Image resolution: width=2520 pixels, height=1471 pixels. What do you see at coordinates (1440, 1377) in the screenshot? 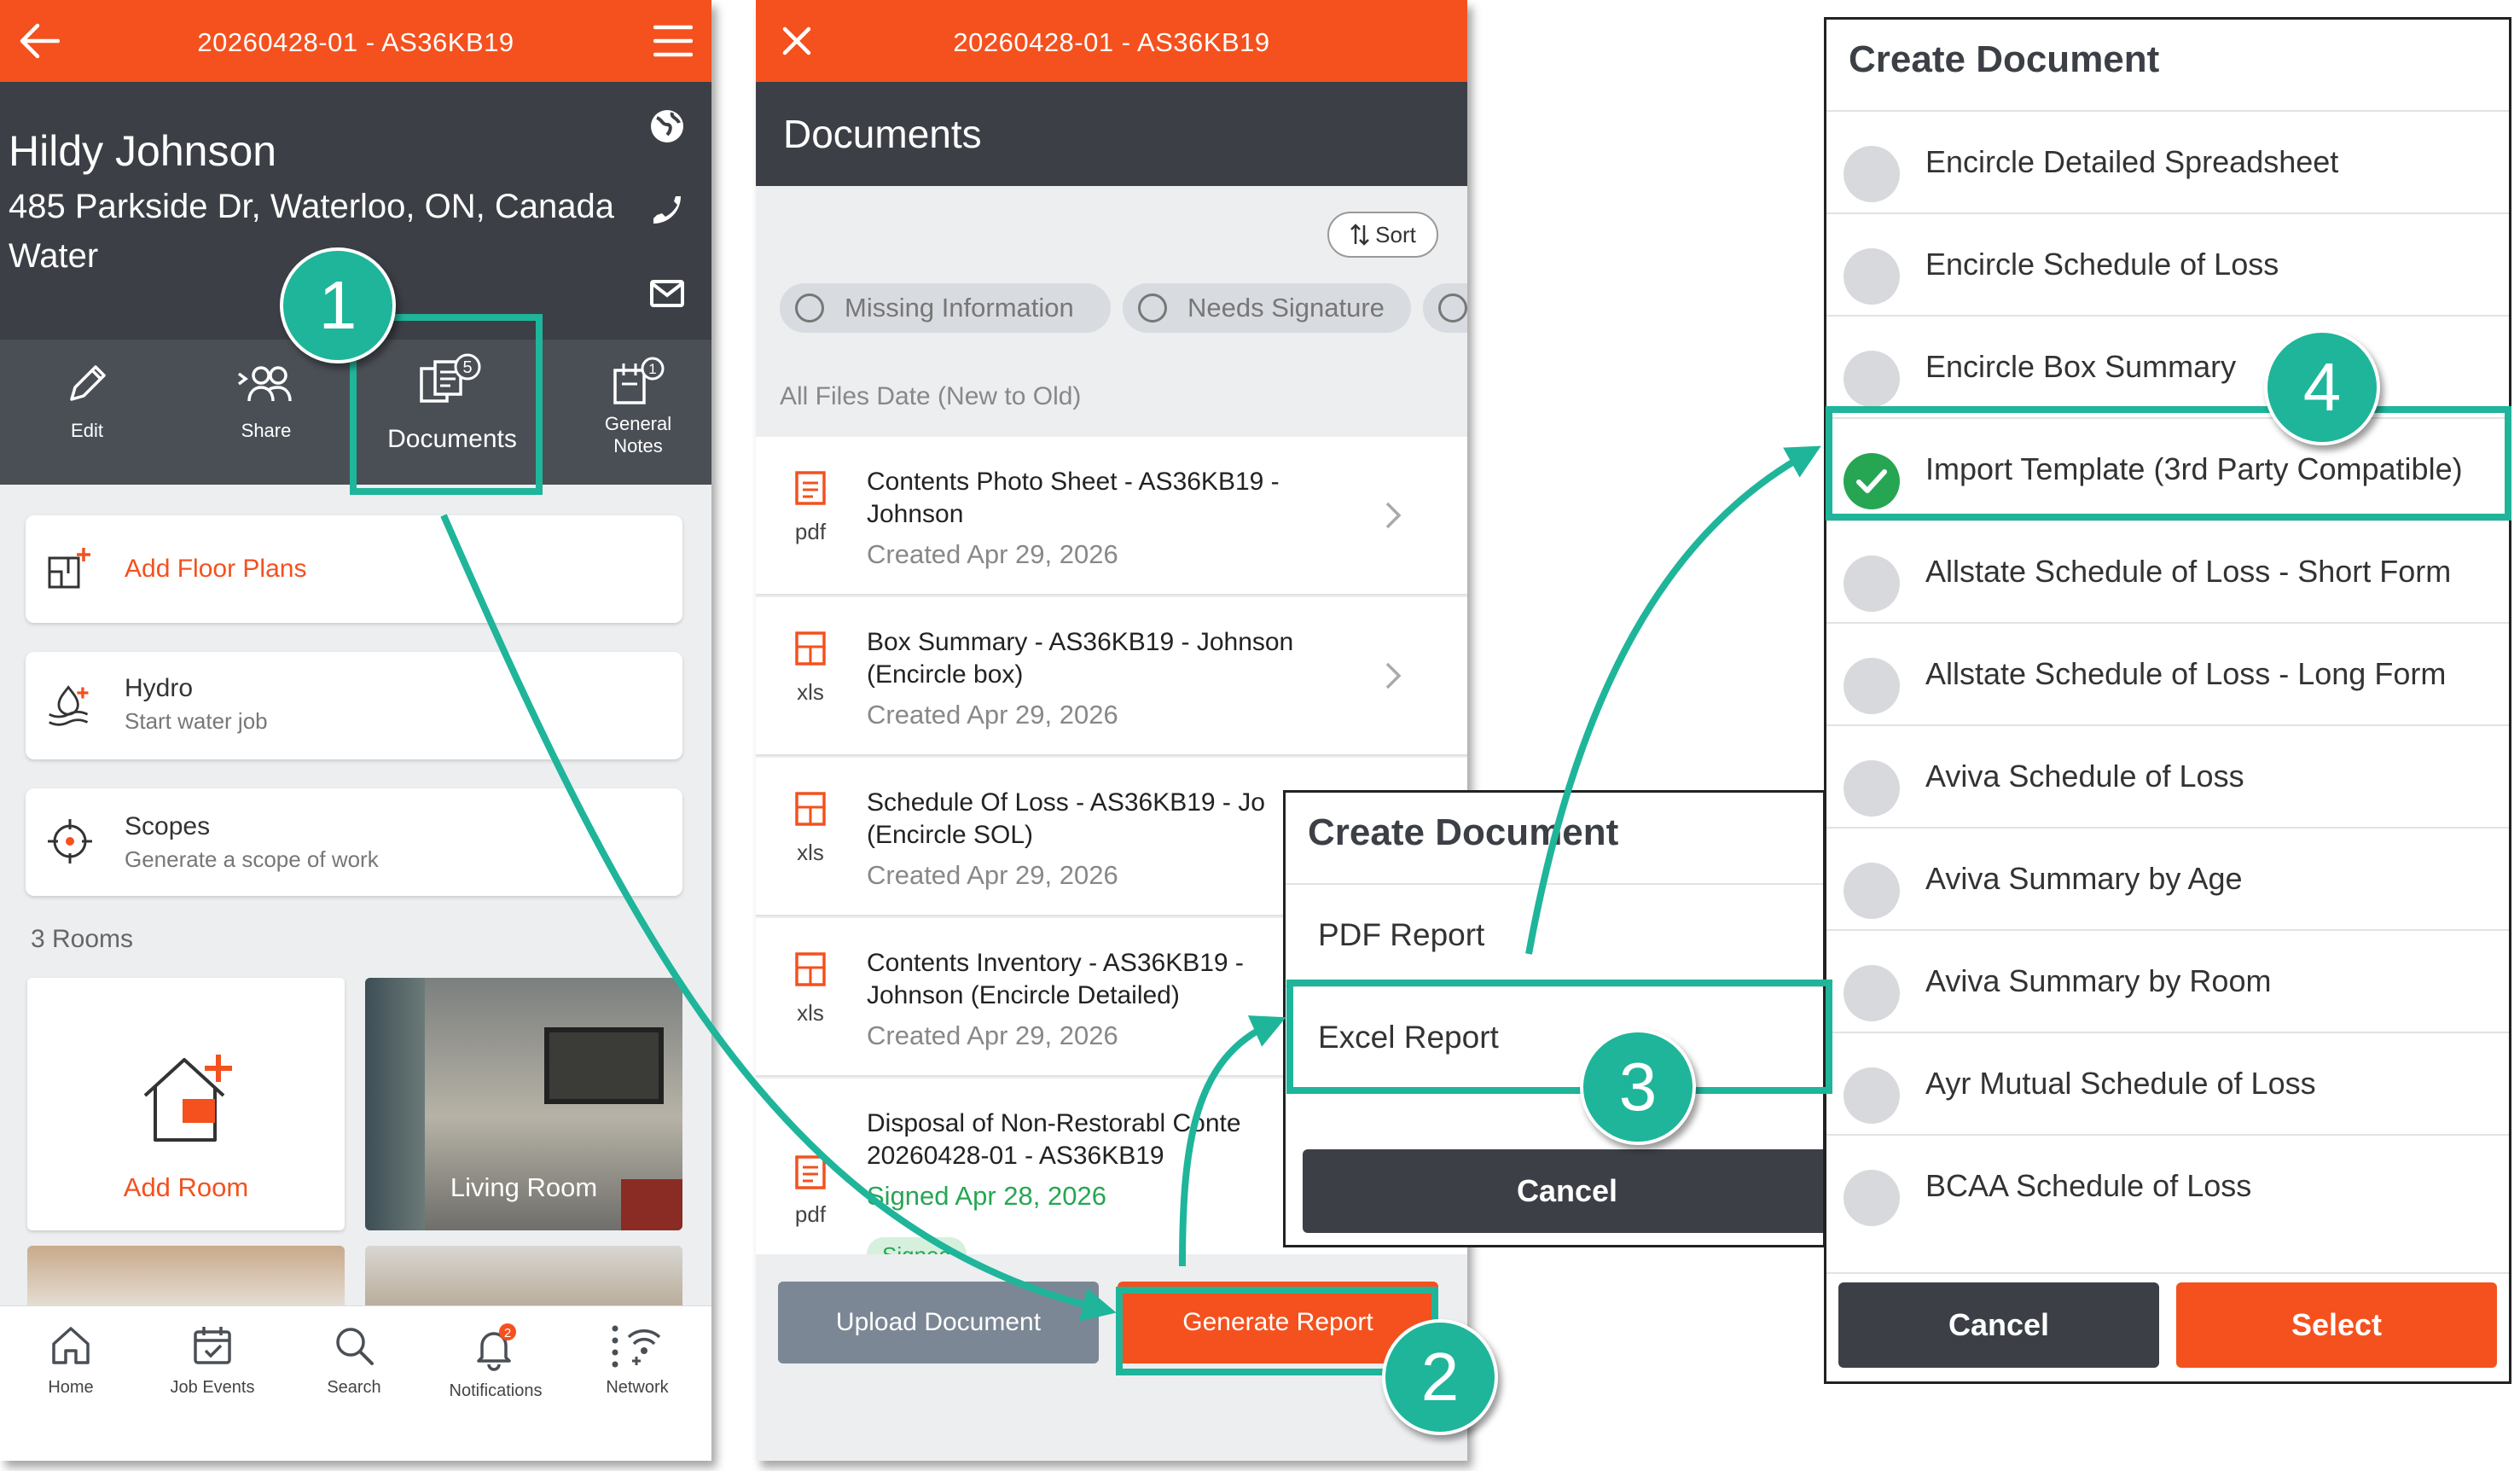
I see `step-2-badge: 2` at bounding box center [1440, 1377].